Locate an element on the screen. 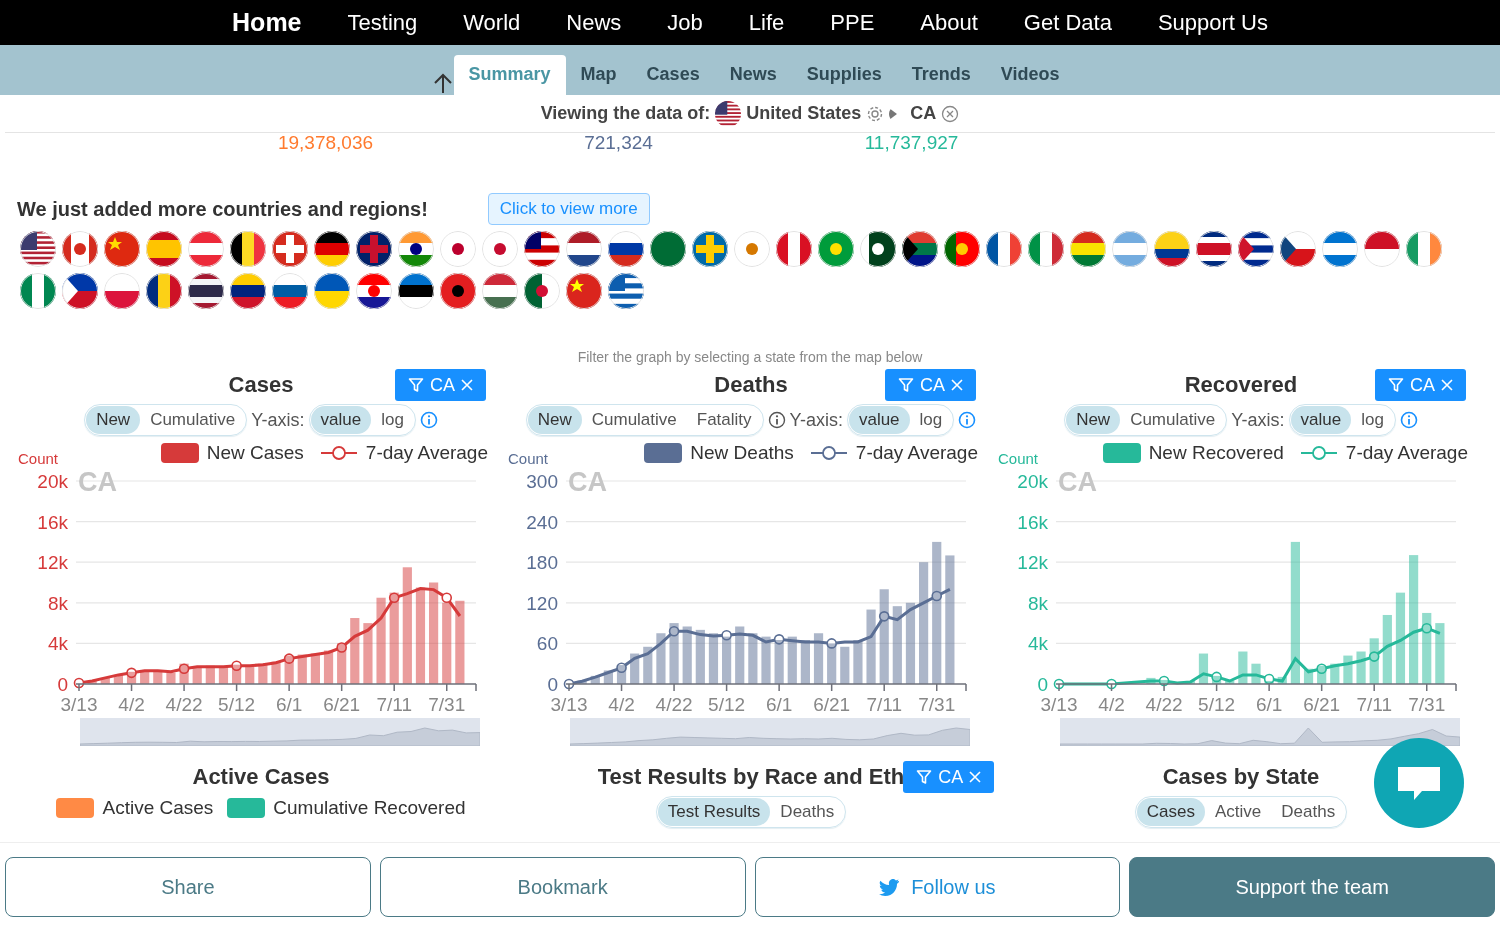 The height and width of the screenshot is (931, 1500). filter-hint: Filter the graph by selecting a state from the map below is located at coordinates (750, 357).